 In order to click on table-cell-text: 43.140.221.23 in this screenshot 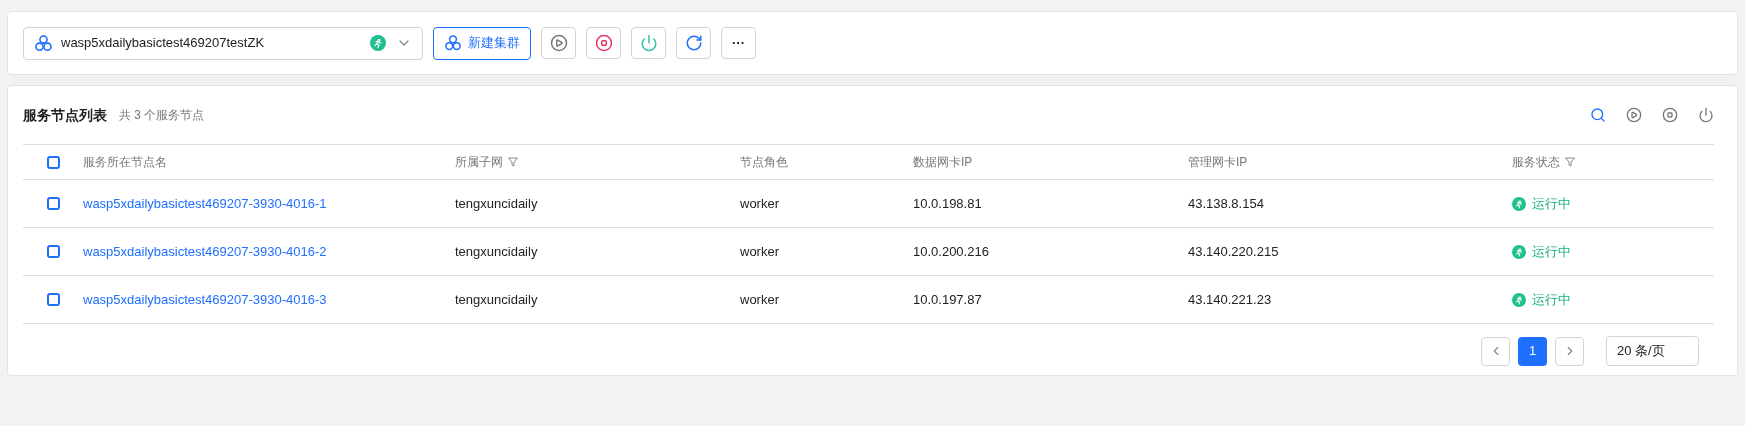, I will do `click(1230, 299)`.